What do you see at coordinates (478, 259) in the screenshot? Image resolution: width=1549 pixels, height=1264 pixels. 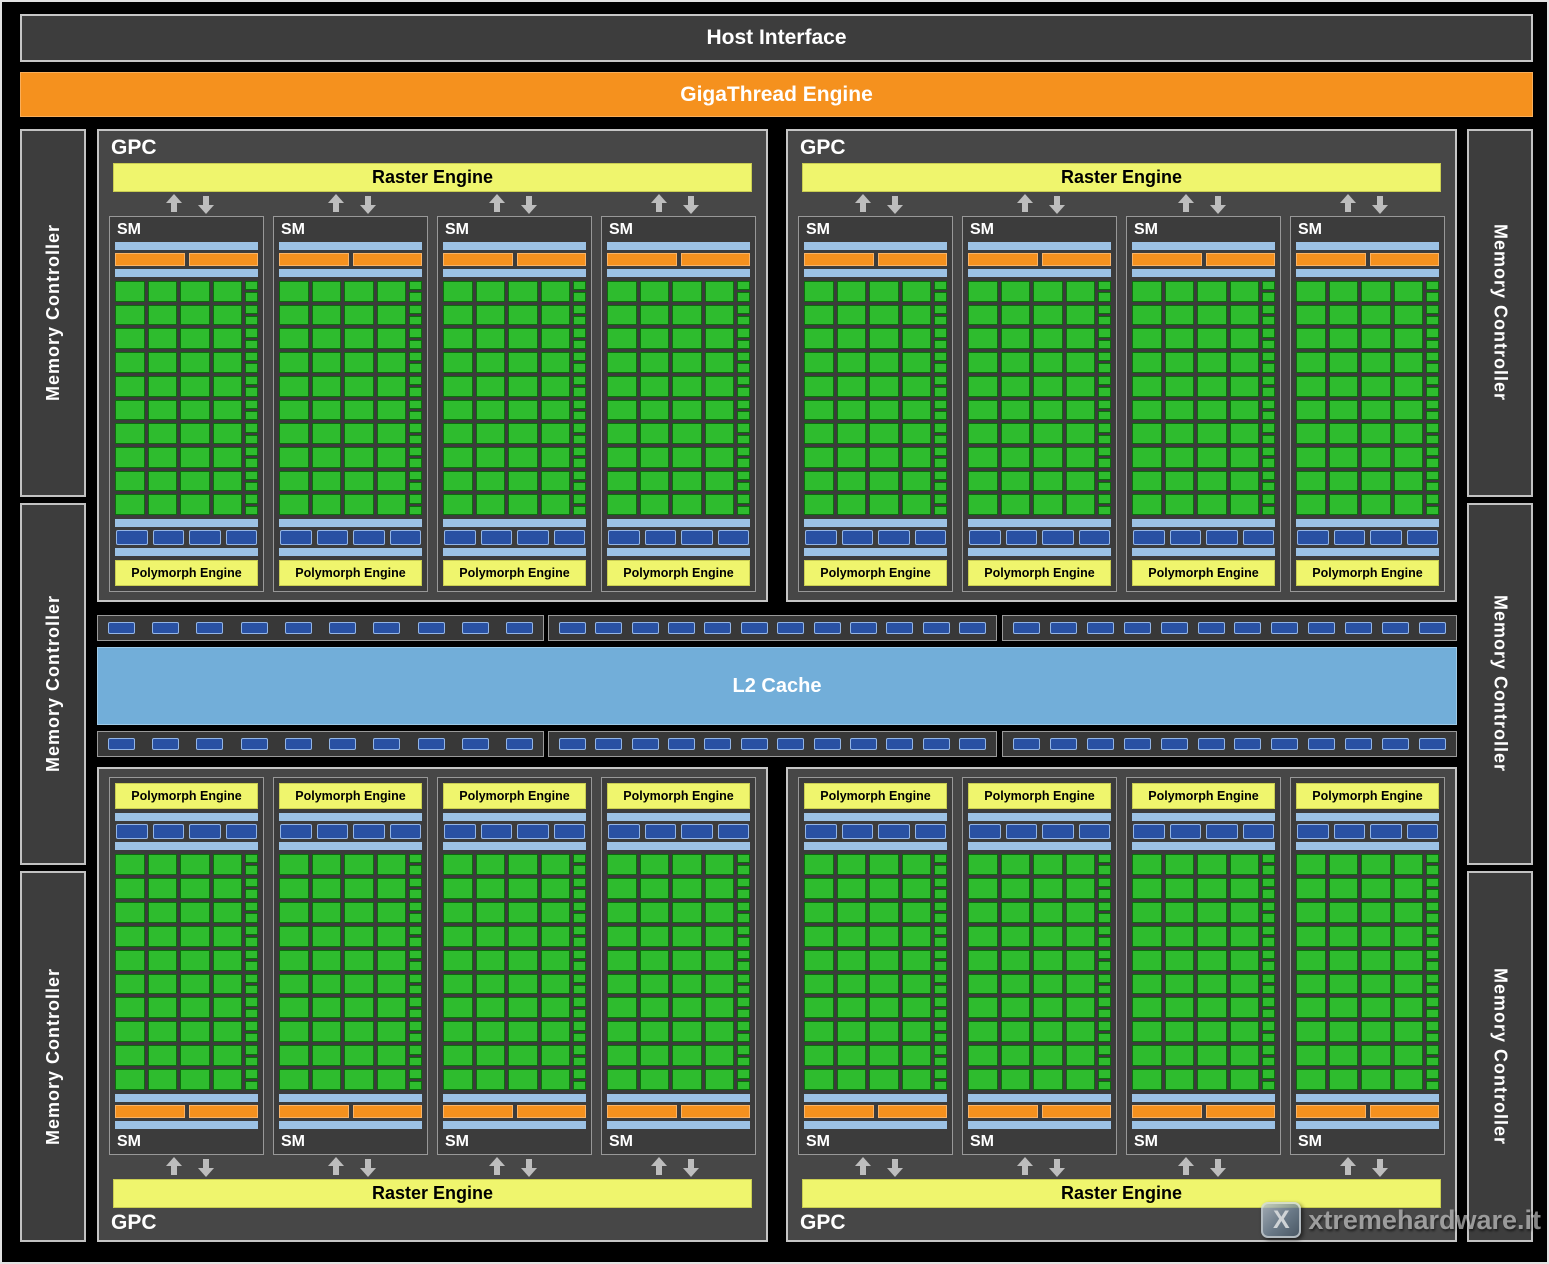 I see `warp-scheduler` at bounding box center [478, 259].